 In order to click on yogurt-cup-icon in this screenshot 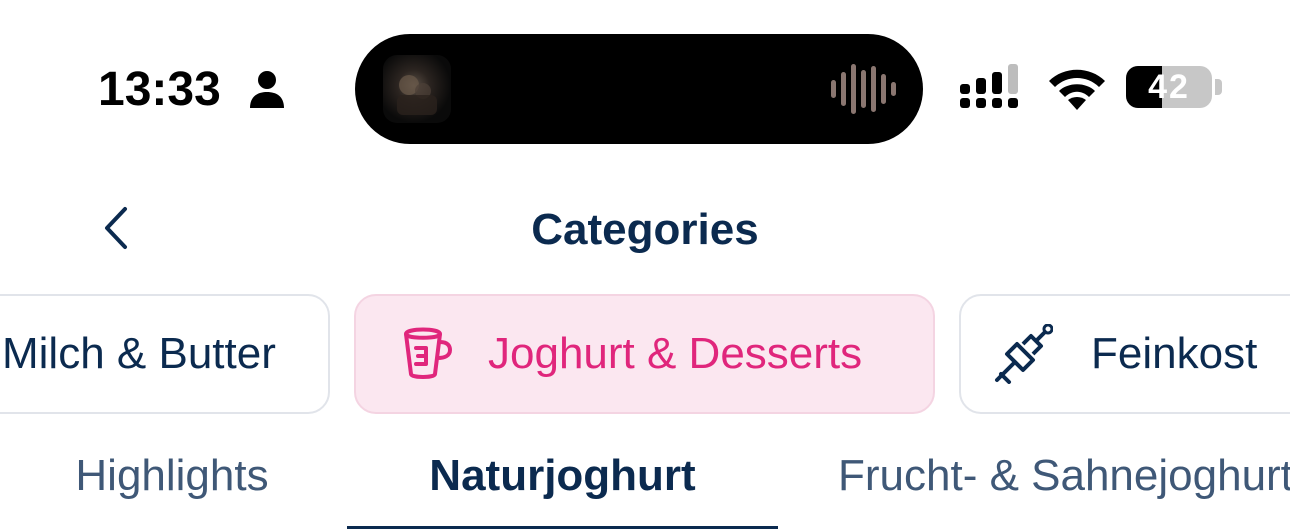, I will do `click(428, 353)`.